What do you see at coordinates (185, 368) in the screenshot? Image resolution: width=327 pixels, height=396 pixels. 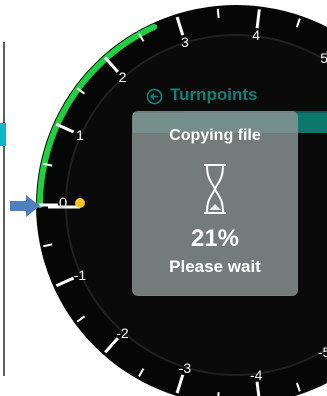 I see `dial-label-minus-3: -3` at bounding box center [185, 368].